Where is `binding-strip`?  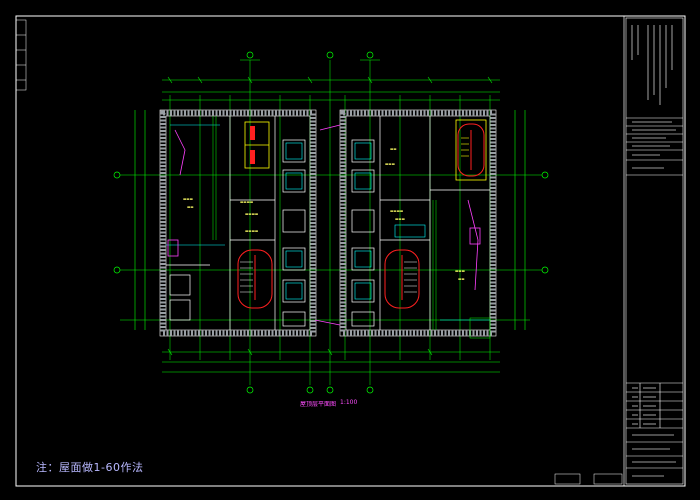 binding-strip is located at coordinates (21, 55).